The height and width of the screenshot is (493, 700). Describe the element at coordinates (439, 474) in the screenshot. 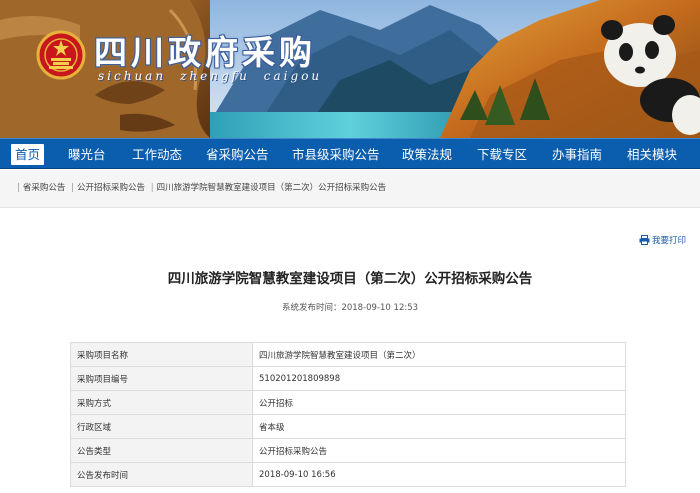

I see `table-value: 2018-09-10 16:56` at that location.